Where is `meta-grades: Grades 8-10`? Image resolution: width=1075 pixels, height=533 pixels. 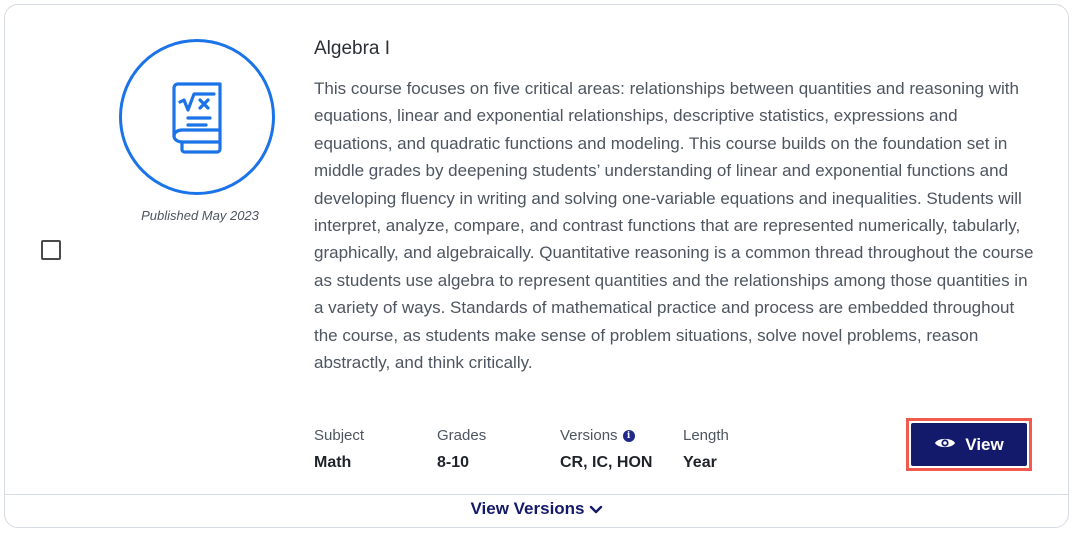 meta-grades: Grades 8-10 is located at coordinates (461, 449).